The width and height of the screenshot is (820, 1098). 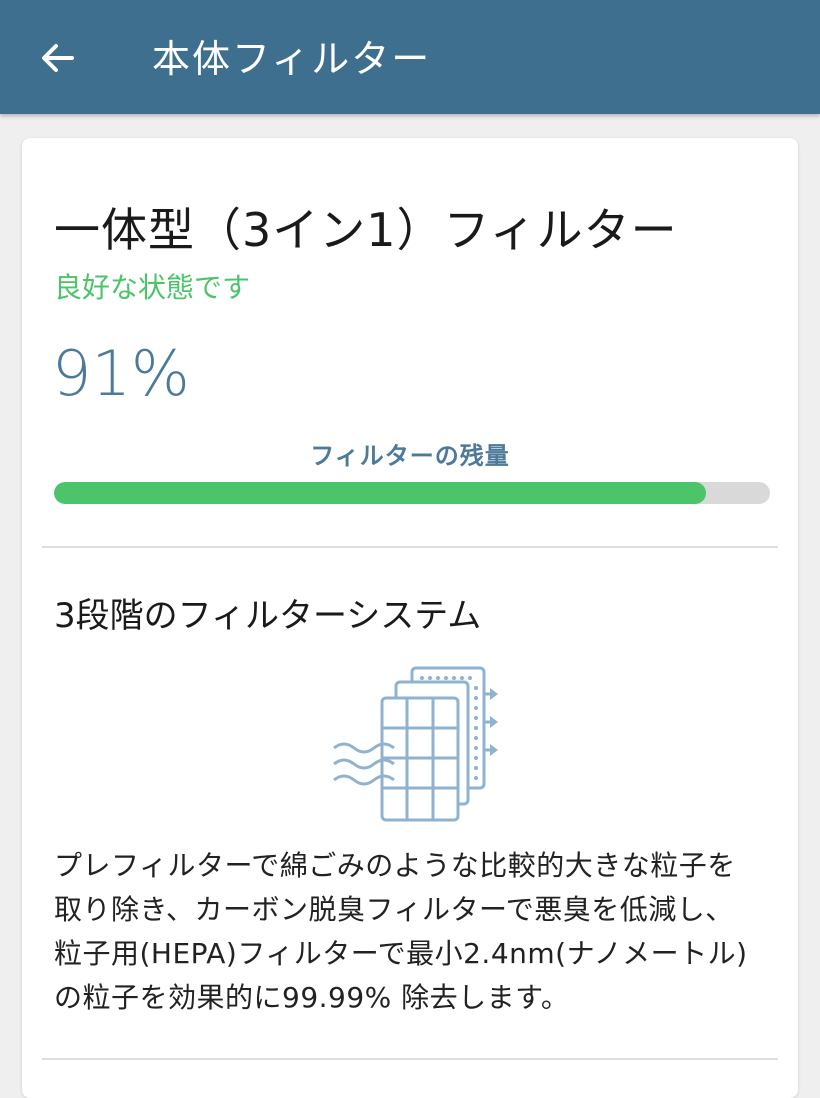 What do you see at coordinates (292, 59) in the screenshot?
I see `page-title: 本体フィルター` at bounding box center [292, 59].